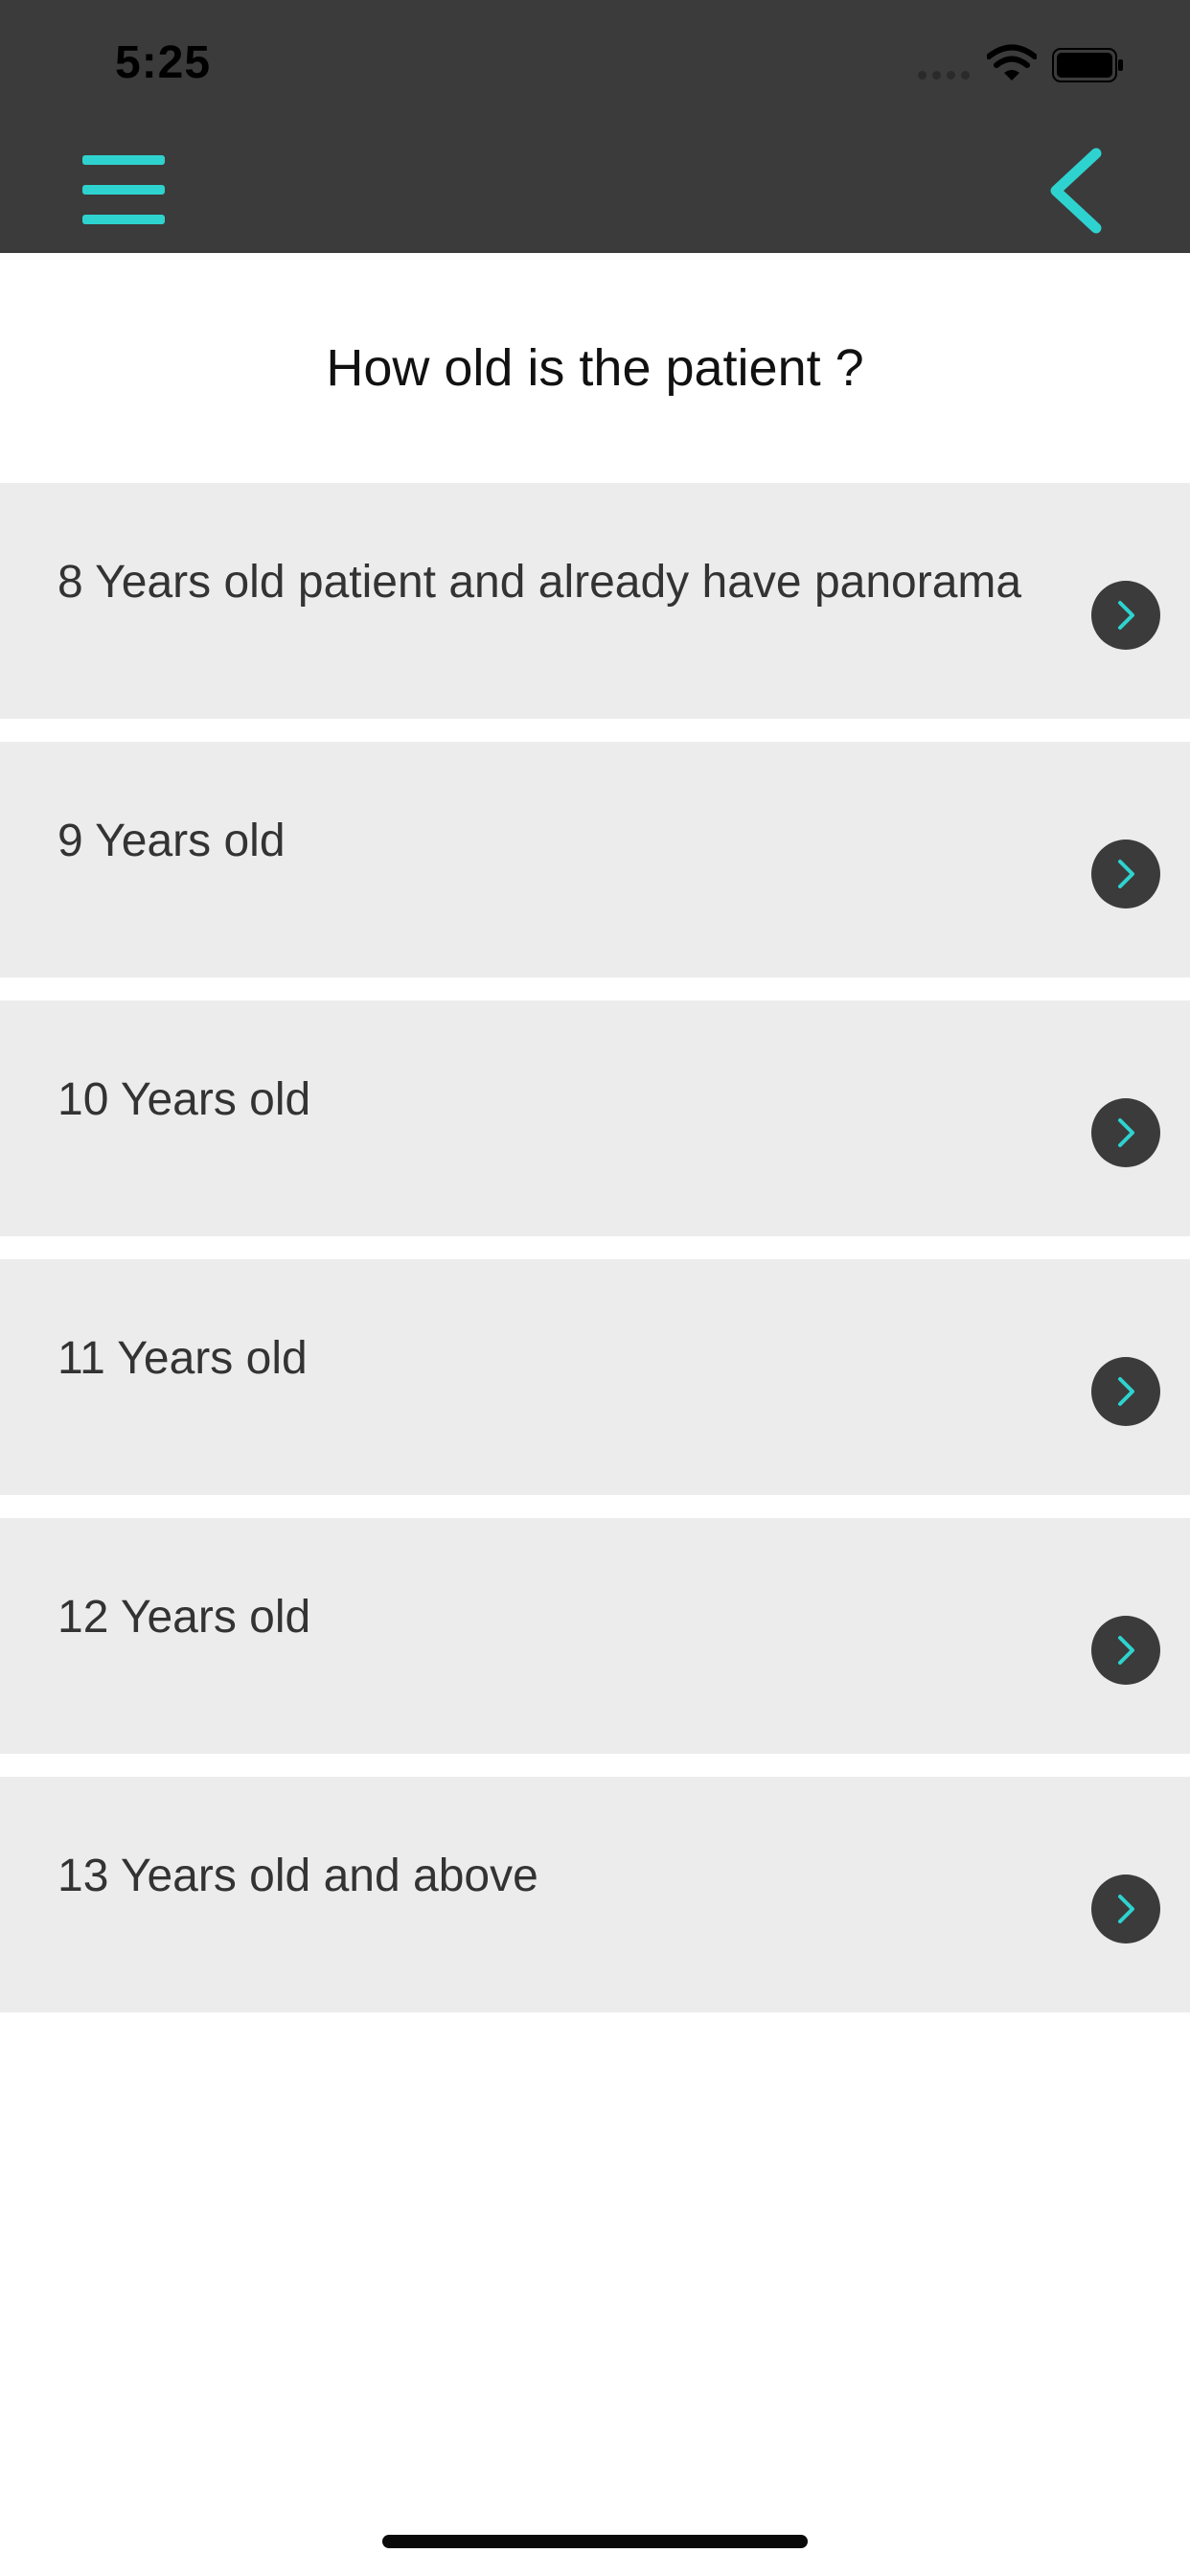 The width and height of the screenshot is (1190, 2576). What do you see at coordinates (944, 75) in the screenshot?
I see `cellular-signal-icon` at bounding box center [944, 75].